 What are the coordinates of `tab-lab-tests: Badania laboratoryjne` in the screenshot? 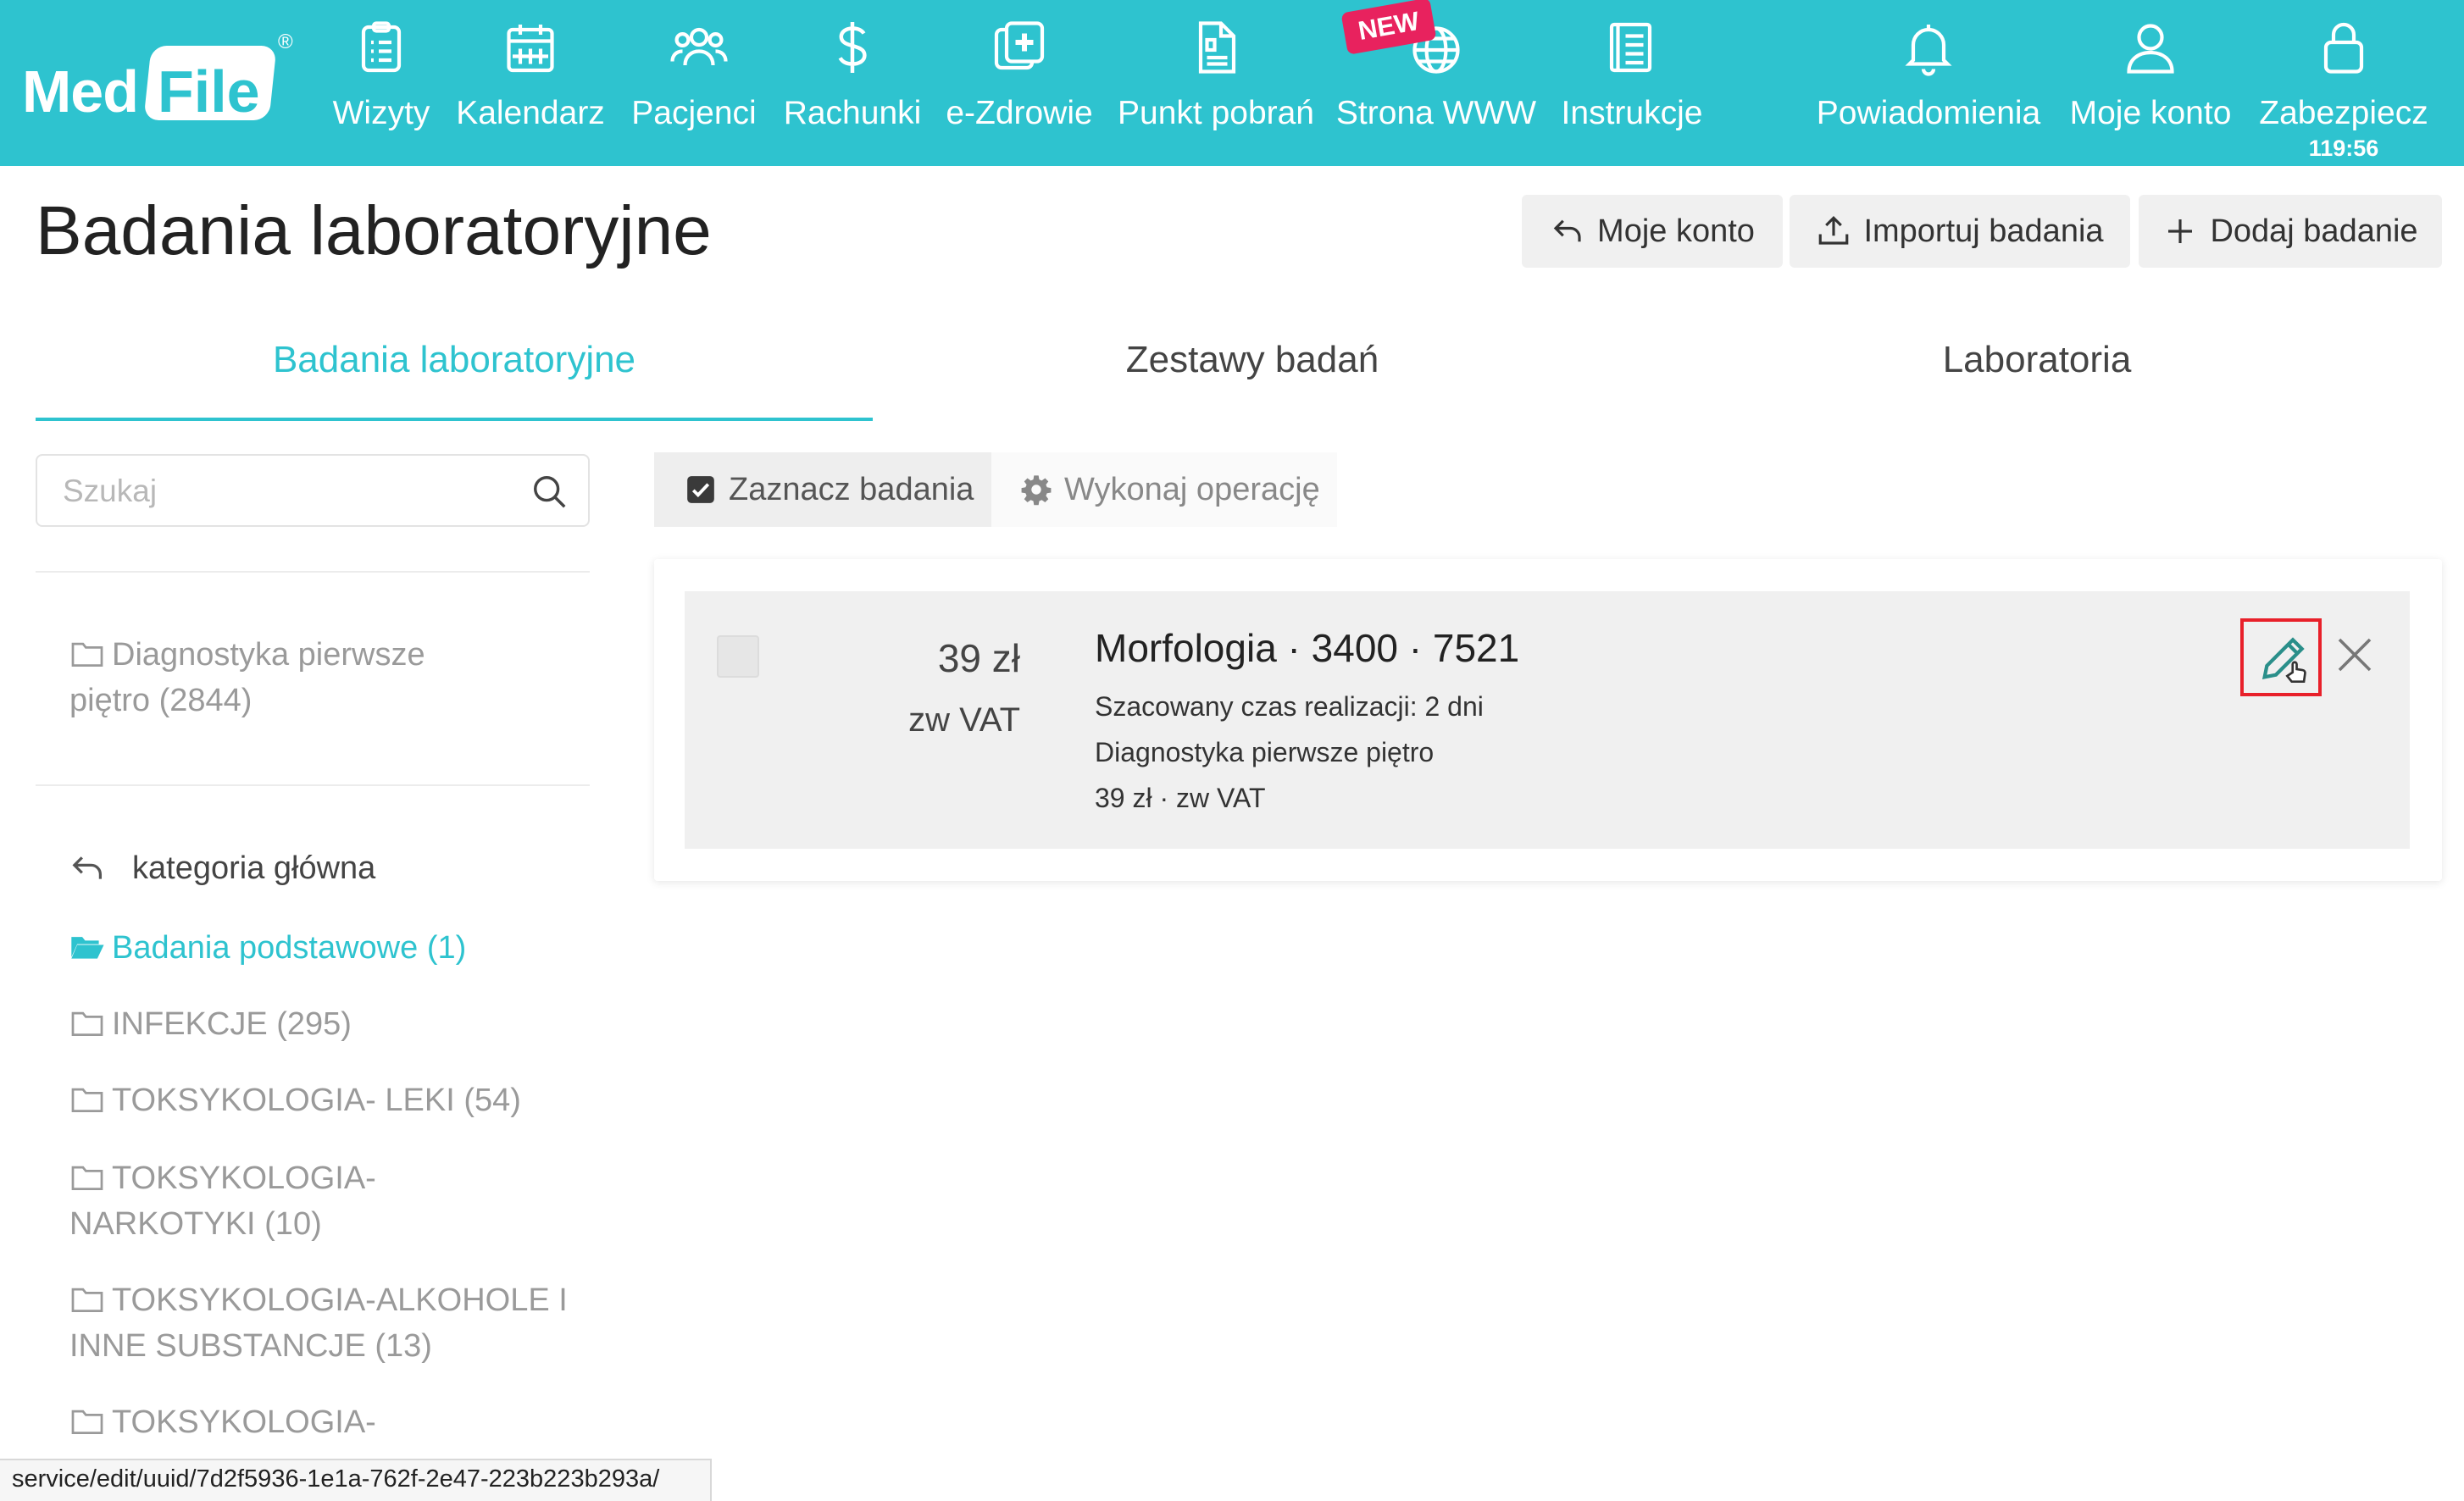 It's located at (455, 360).